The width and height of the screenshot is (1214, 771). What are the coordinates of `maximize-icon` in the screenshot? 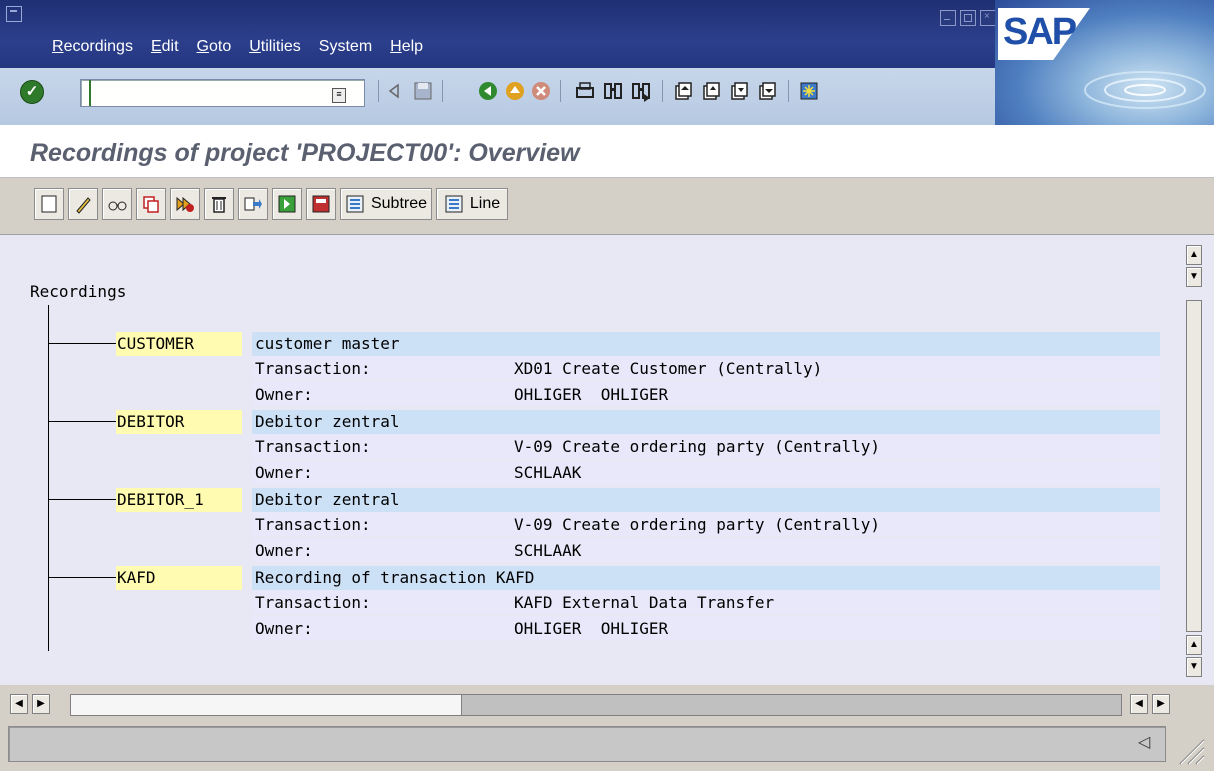 It's located at (968, 18).